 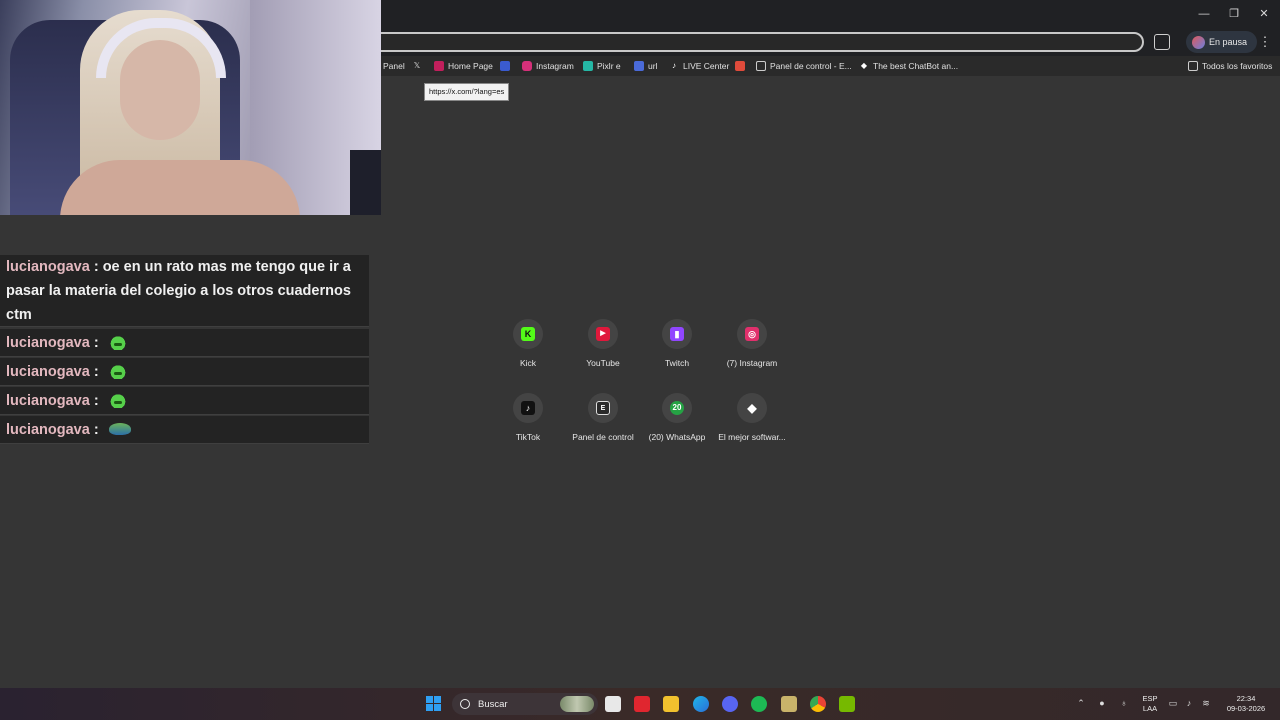 I want to click on lang-top: ESP, so click(x=1150, y=698).